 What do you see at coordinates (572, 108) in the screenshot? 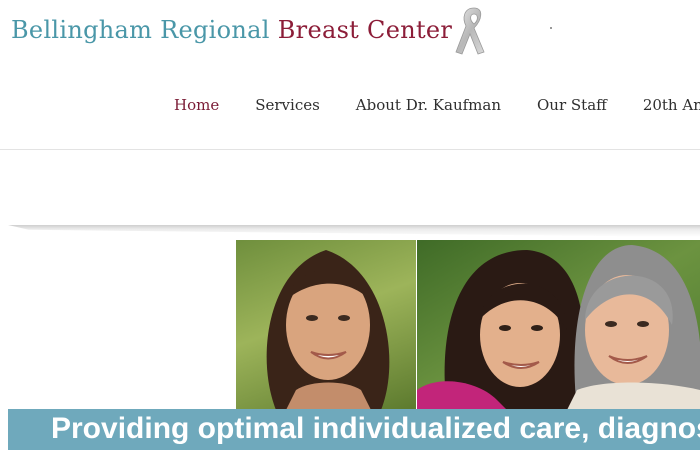
I see `nav-item-our-staff: Our Staff` at bounding box center [572, 108].